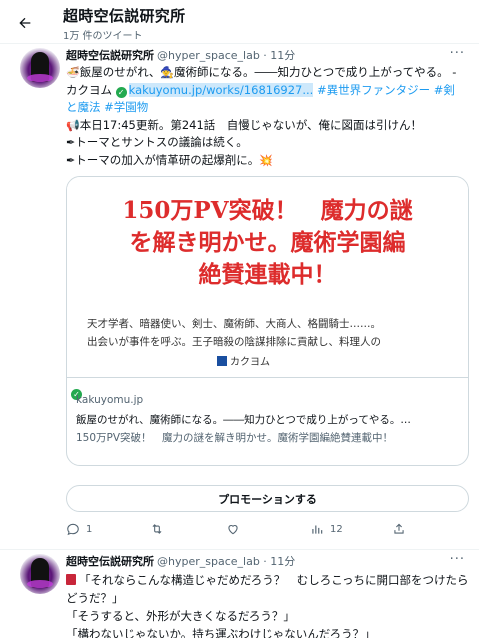  Describe the element at coordinates (267, 532) in the screenshot. I see `tweet-actions: 1 12` at that location.